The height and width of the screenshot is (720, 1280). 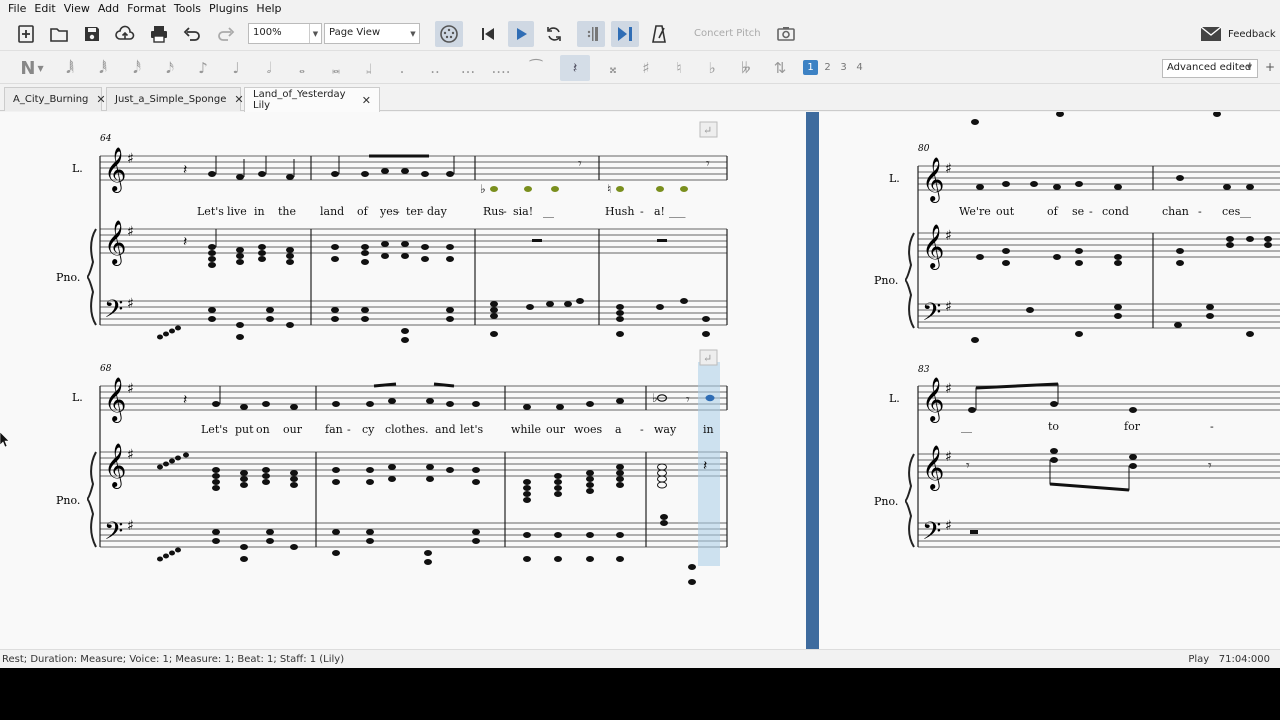 I want to click on input-mode-label: Play, so click(x=1199, y=659).